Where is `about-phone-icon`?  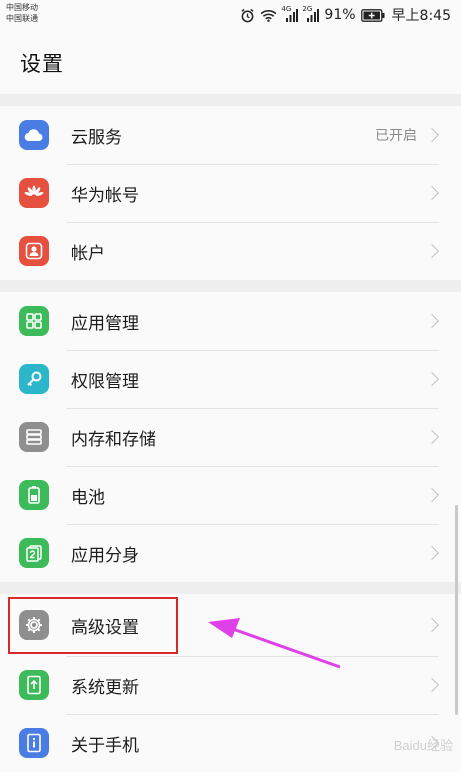 about-phone-icon is located at coordinates (34, 743).